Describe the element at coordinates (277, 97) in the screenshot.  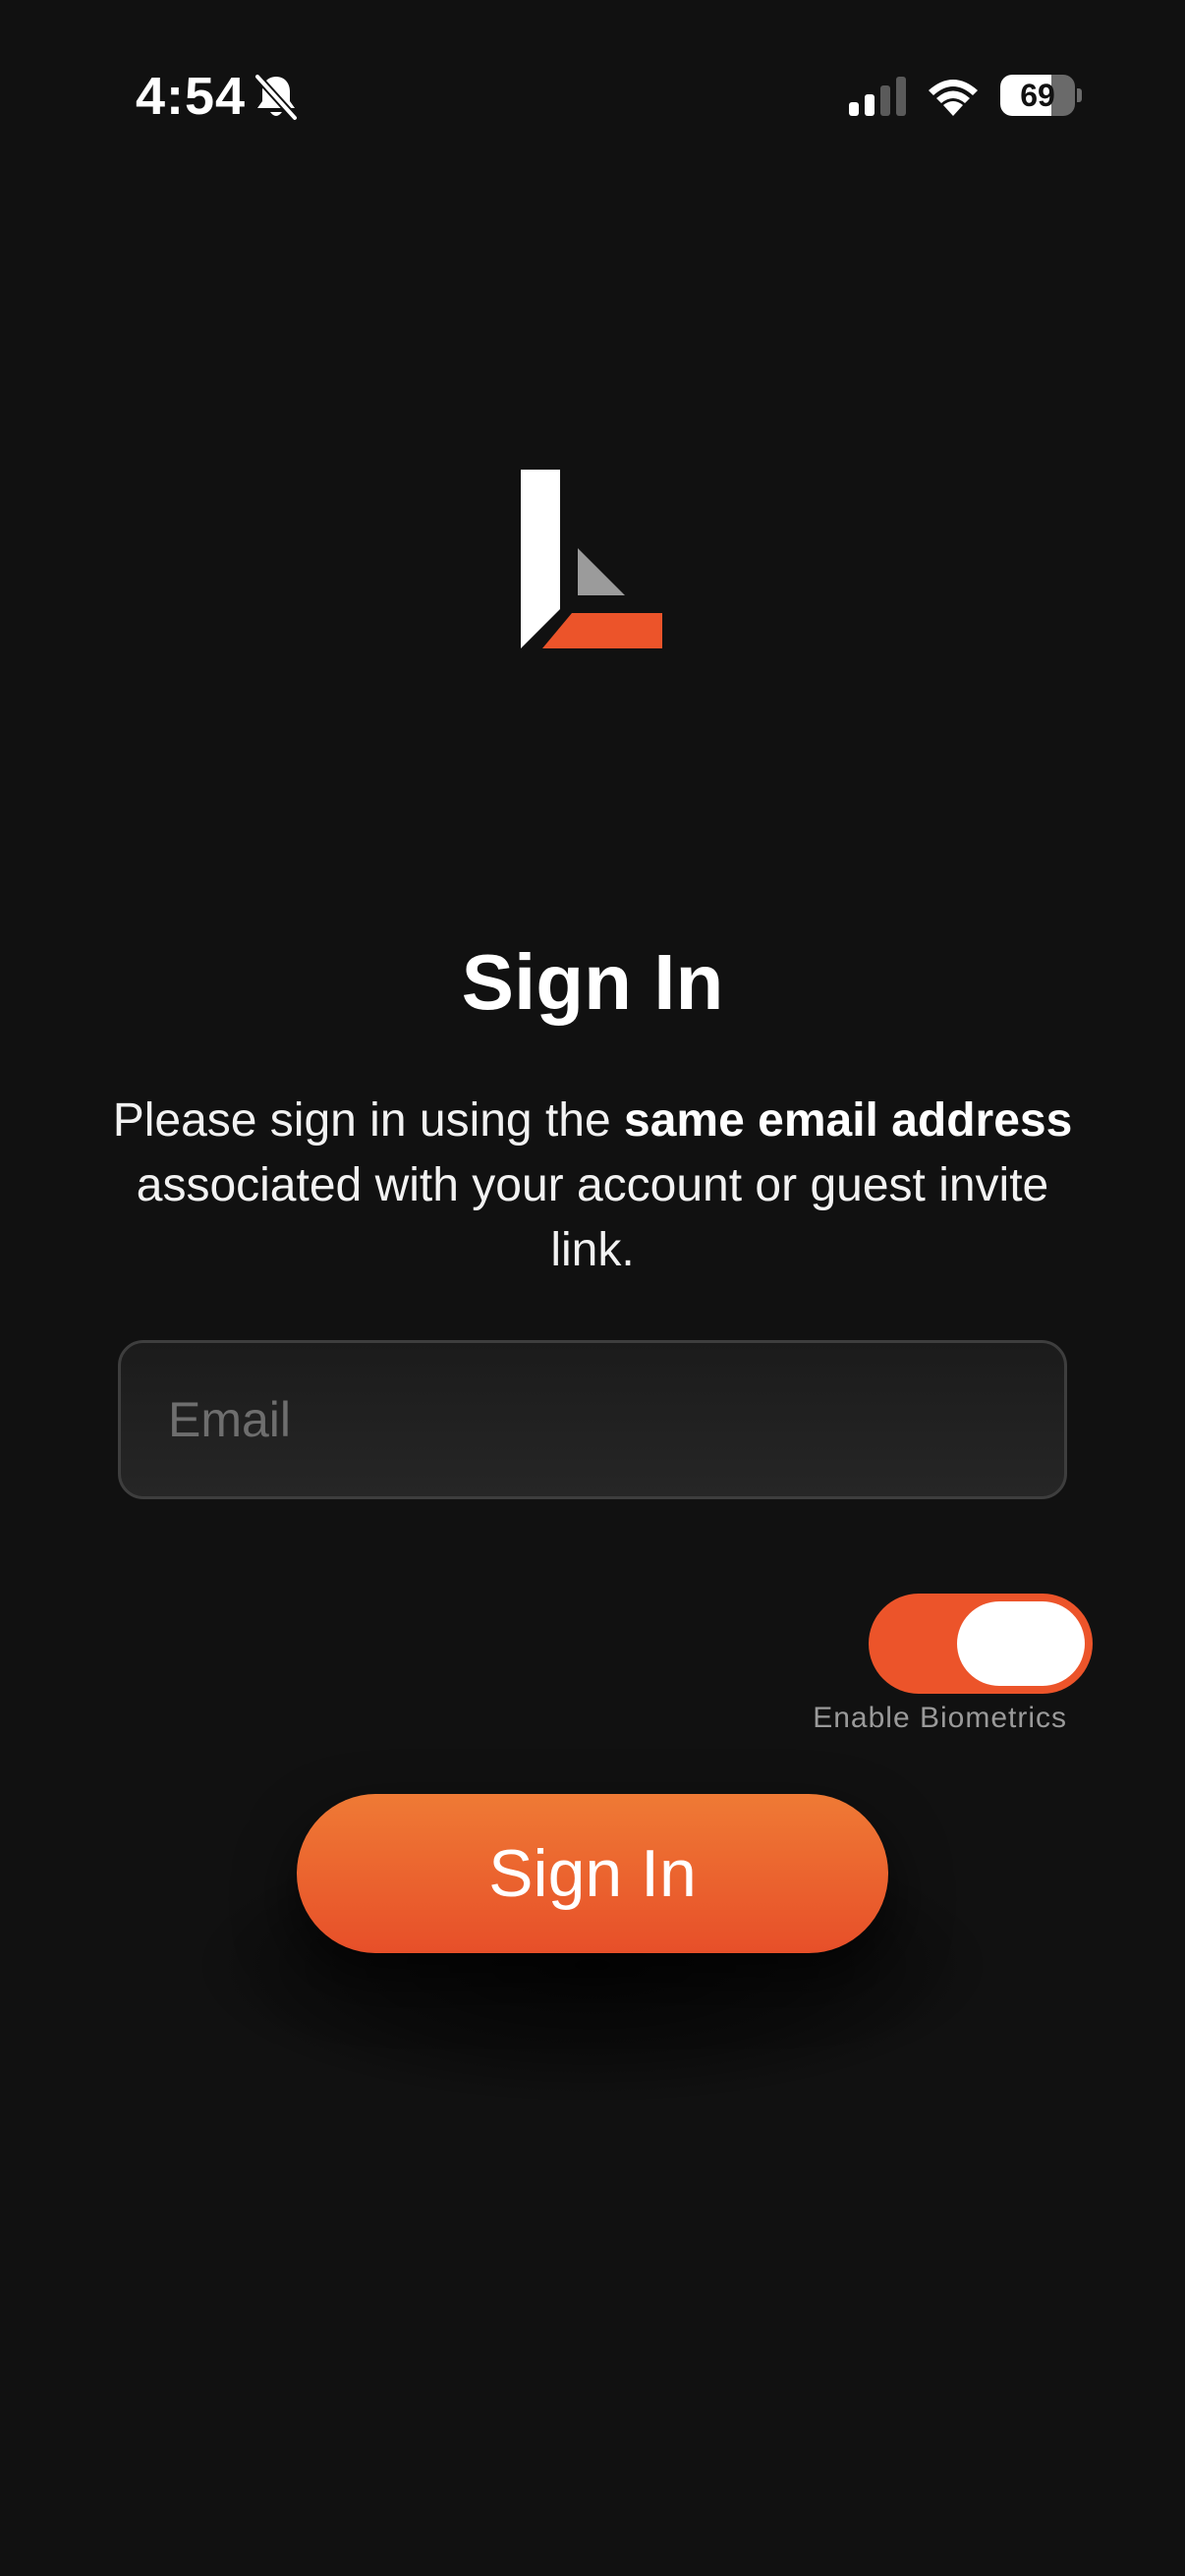
I see `bell-slash-icon` at that location.